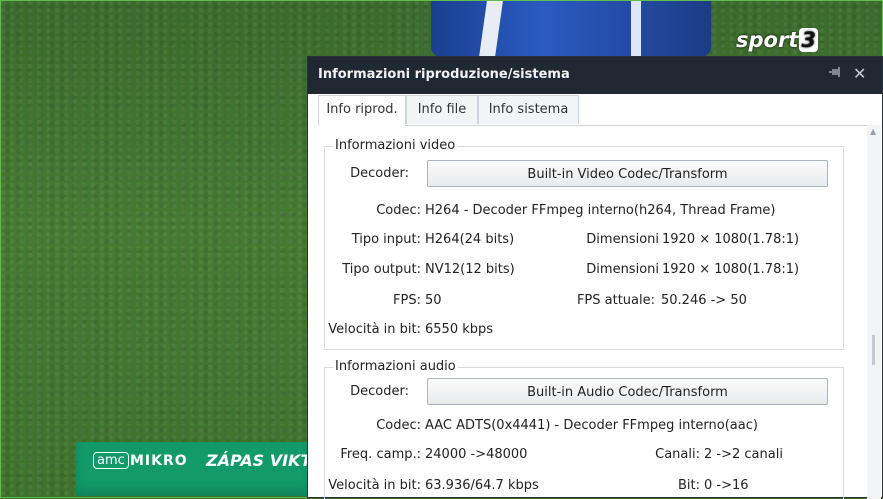 The height and width of the screenshot is (499, 883). What do you see at coordinates (482, 485) in the screenshot?
I see `audio-bitrate-value: 63.936/64.7 kbps` at bounding box center [482, 485].